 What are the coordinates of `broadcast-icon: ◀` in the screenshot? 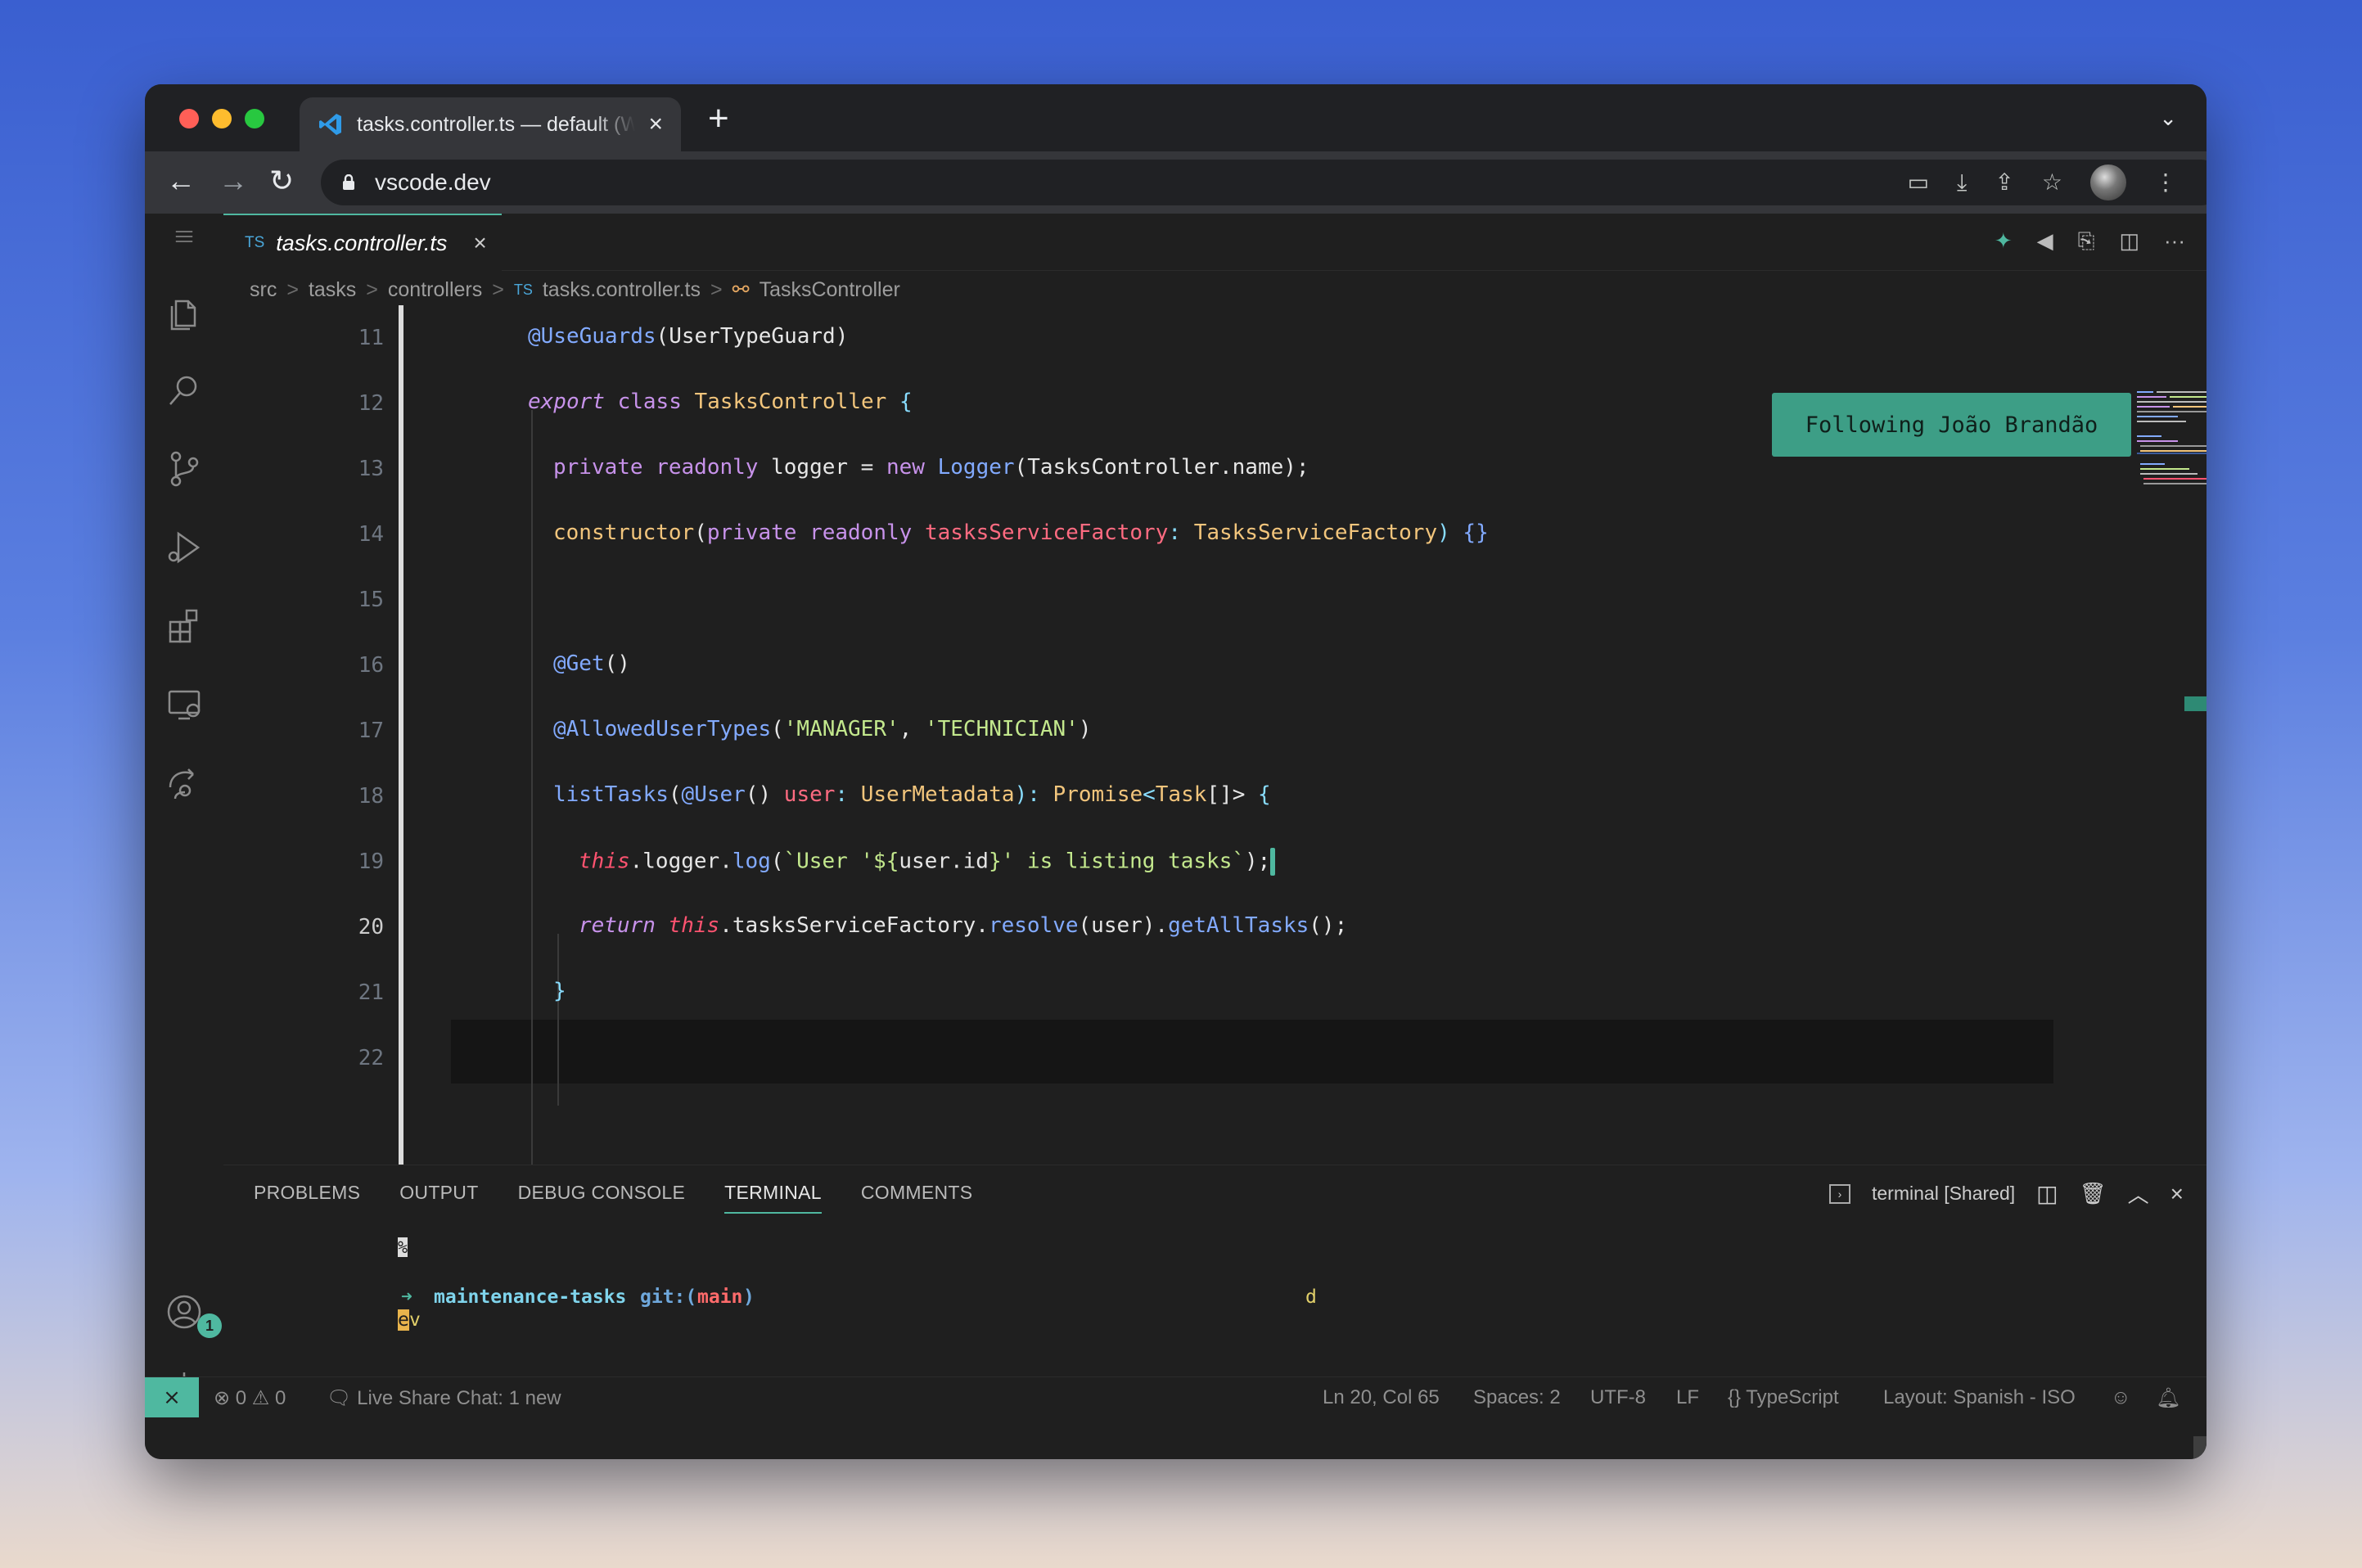 It's located at (2045, 241).